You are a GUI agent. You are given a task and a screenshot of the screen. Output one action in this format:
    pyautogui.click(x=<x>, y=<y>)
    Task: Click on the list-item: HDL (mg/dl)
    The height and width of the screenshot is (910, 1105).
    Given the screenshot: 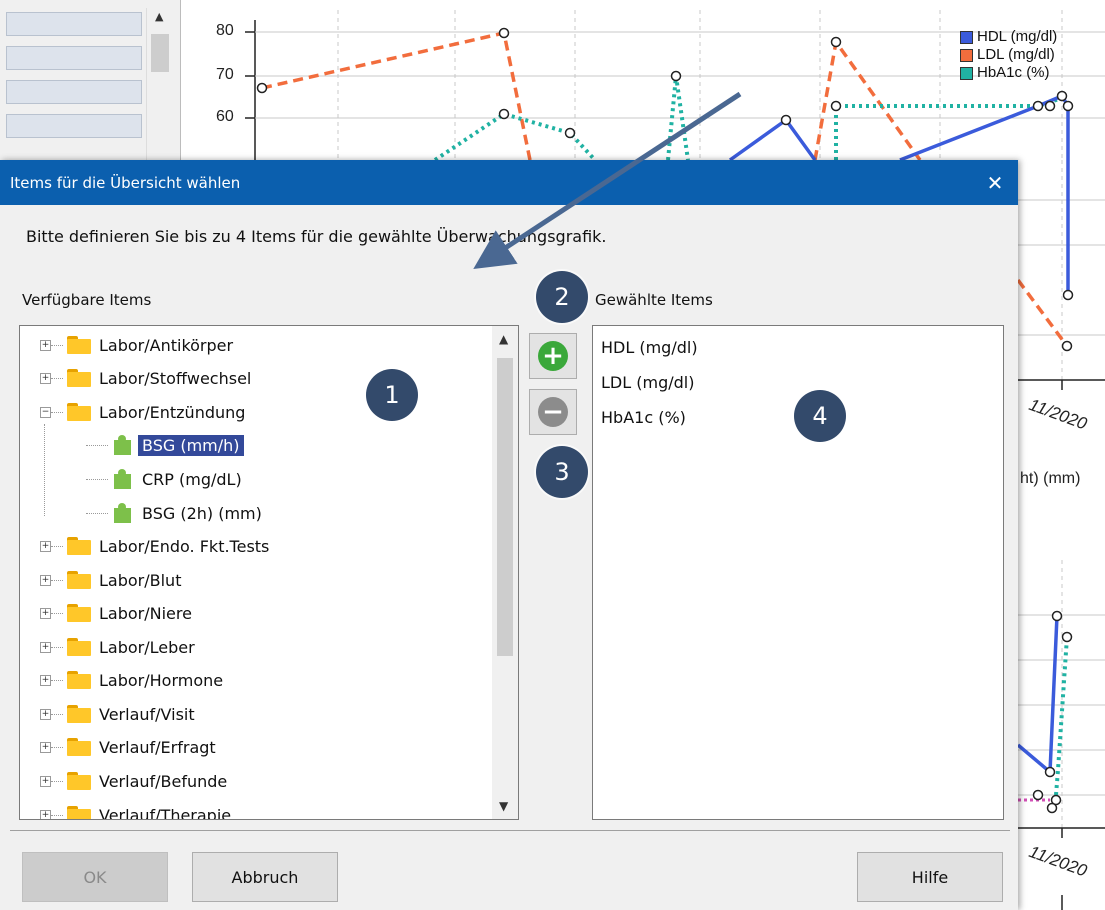 What is the action you would take?
    pyautogui.click(x=649, y=347)
    